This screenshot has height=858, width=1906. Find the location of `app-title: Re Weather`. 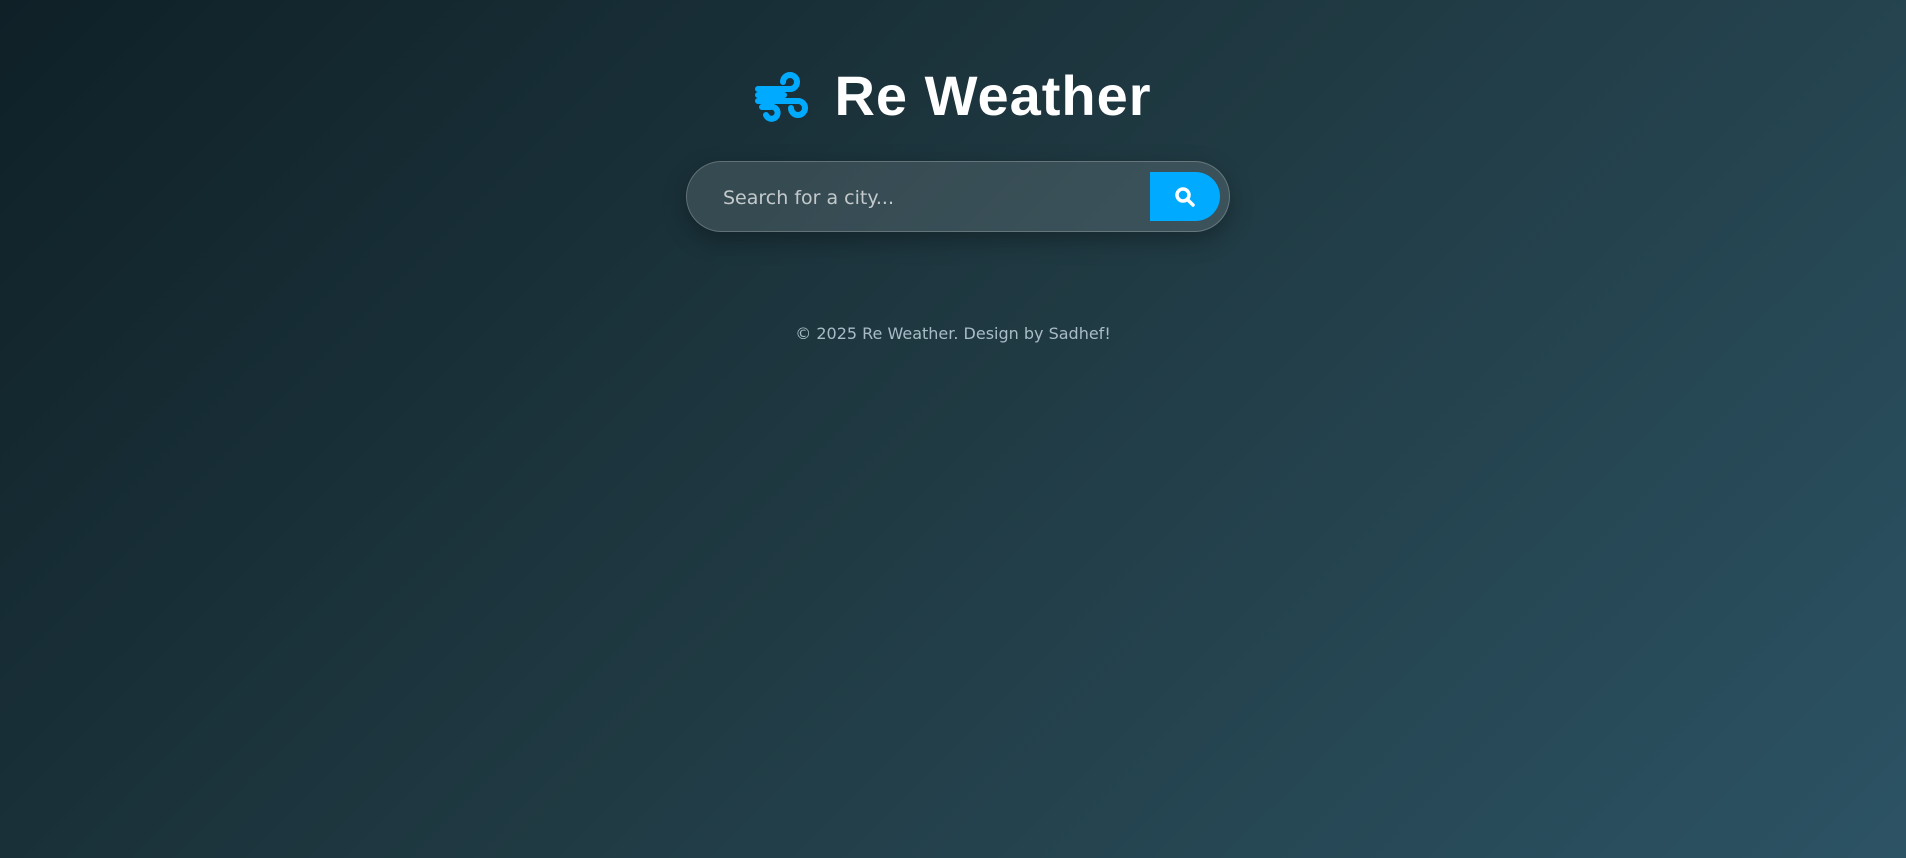

app-title: Re Weather is located at coordinates (993, 95).